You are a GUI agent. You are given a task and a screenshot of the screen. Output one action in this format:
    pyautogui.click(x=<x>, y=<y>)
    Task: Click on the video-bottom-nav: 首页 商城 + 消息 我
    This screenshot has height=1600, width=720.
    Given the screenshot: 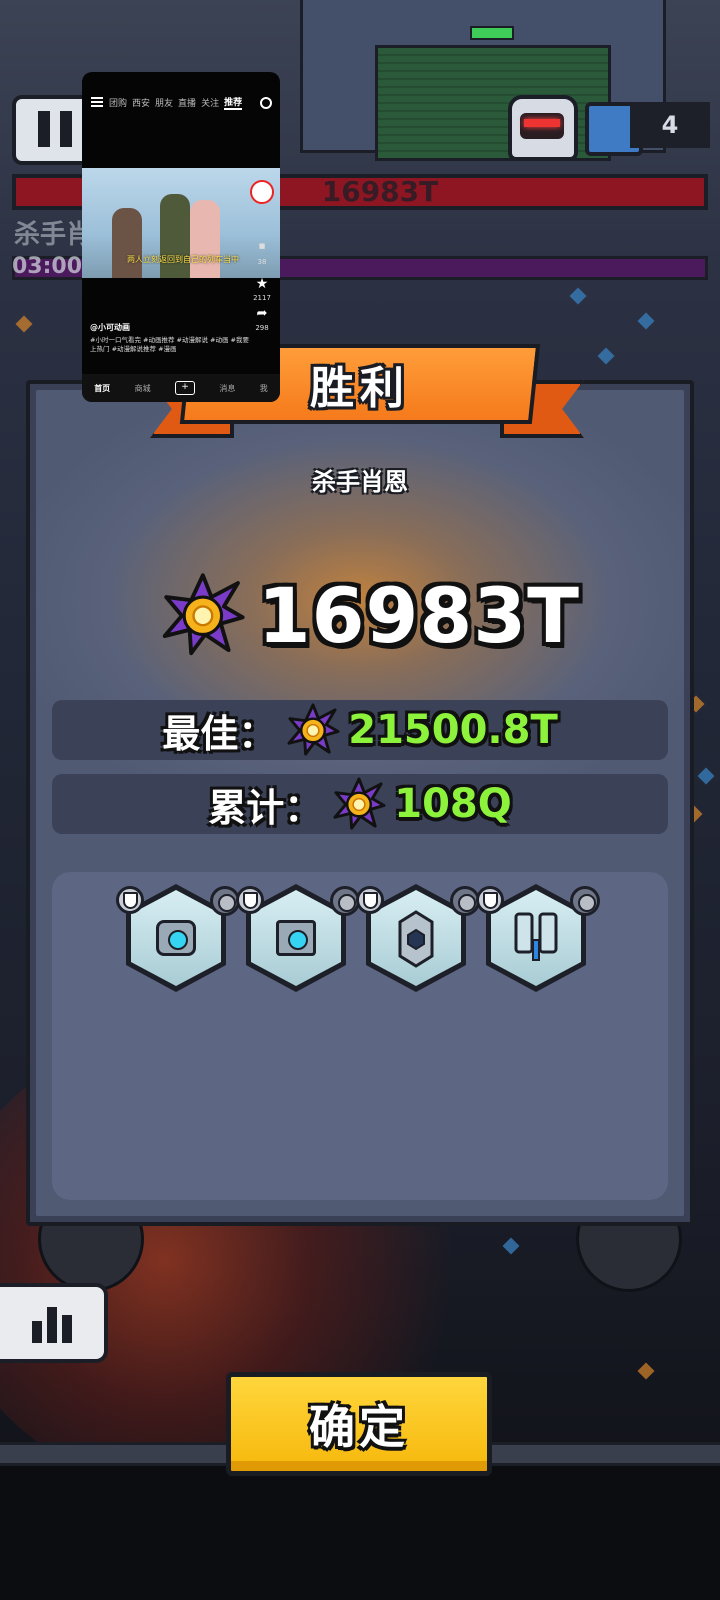 What is the action you would take?
    pyautogui.click(x=181, y=388)
    